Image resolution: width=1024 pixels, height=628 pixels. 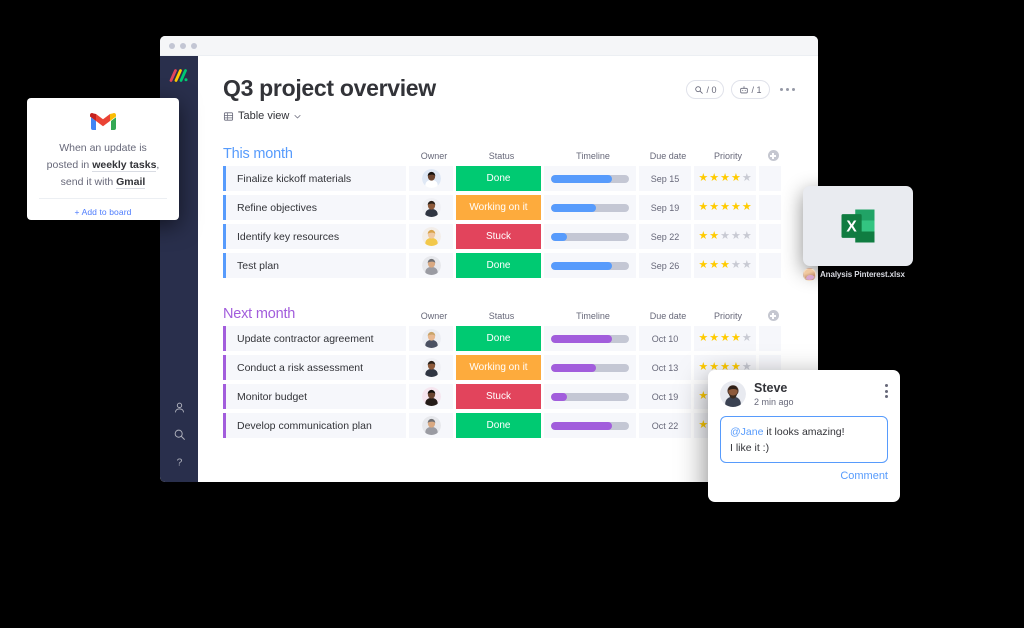 What do you see at coordinates (804, 439) in the screenshot?
I see `comment-input: @Jane it looks amazing! I like it :)` at bounding box center [804, 439].